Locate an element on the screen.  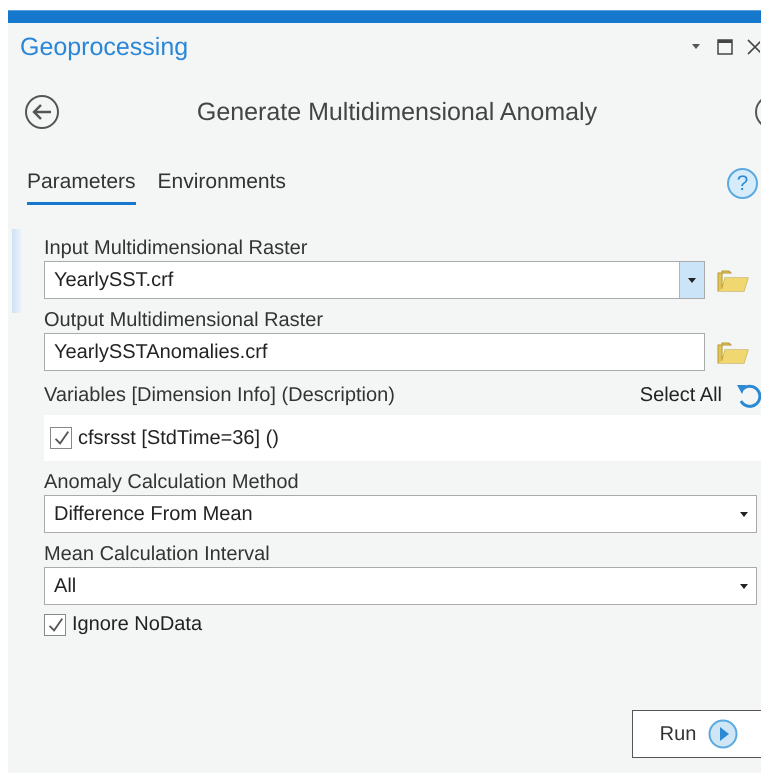
tab: Environments is located at coordinates (222, 187).